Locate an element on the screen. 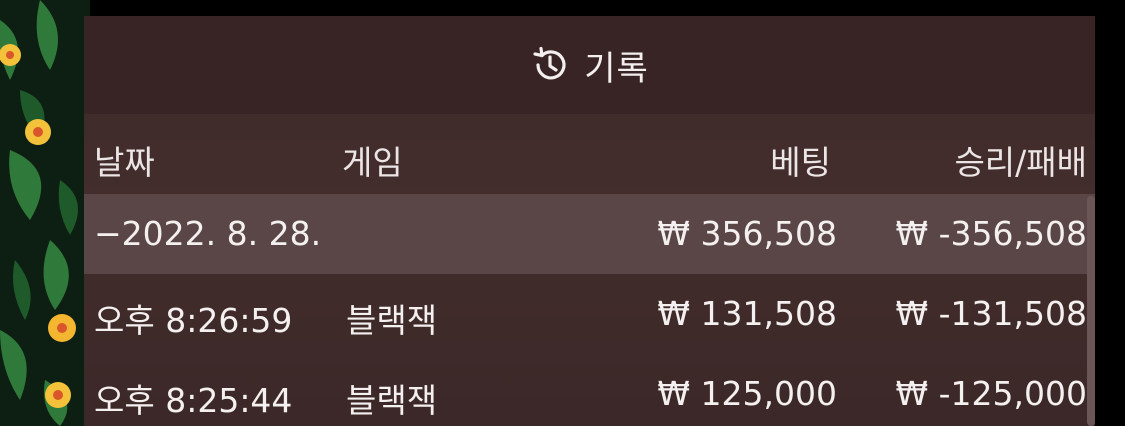 This screenshot has width=1125, height=426. leaf-pattern-icon is located at coordinates (45, 213).